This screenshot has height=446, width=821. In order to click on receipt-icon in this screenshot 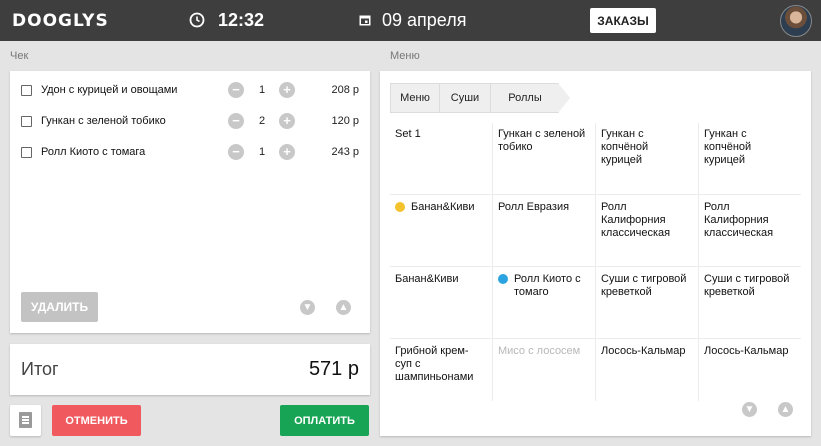, I will do `click(25, 420)`.